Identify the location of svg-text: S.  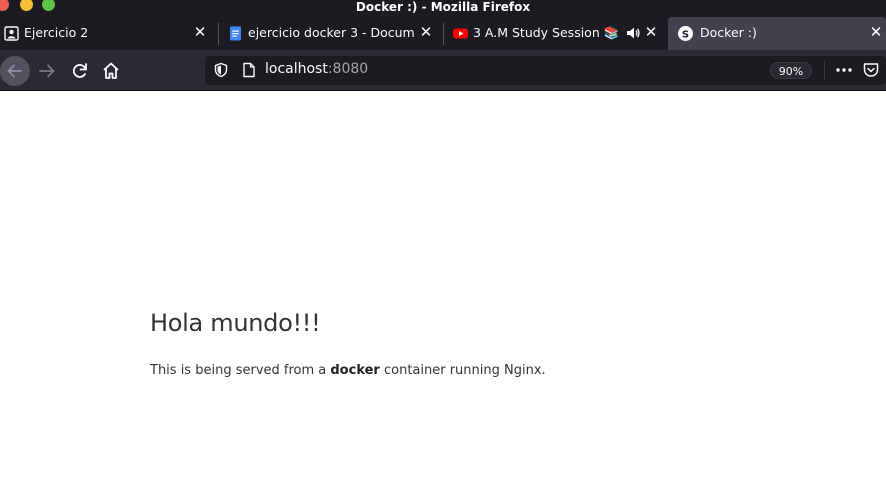
(685, 34).